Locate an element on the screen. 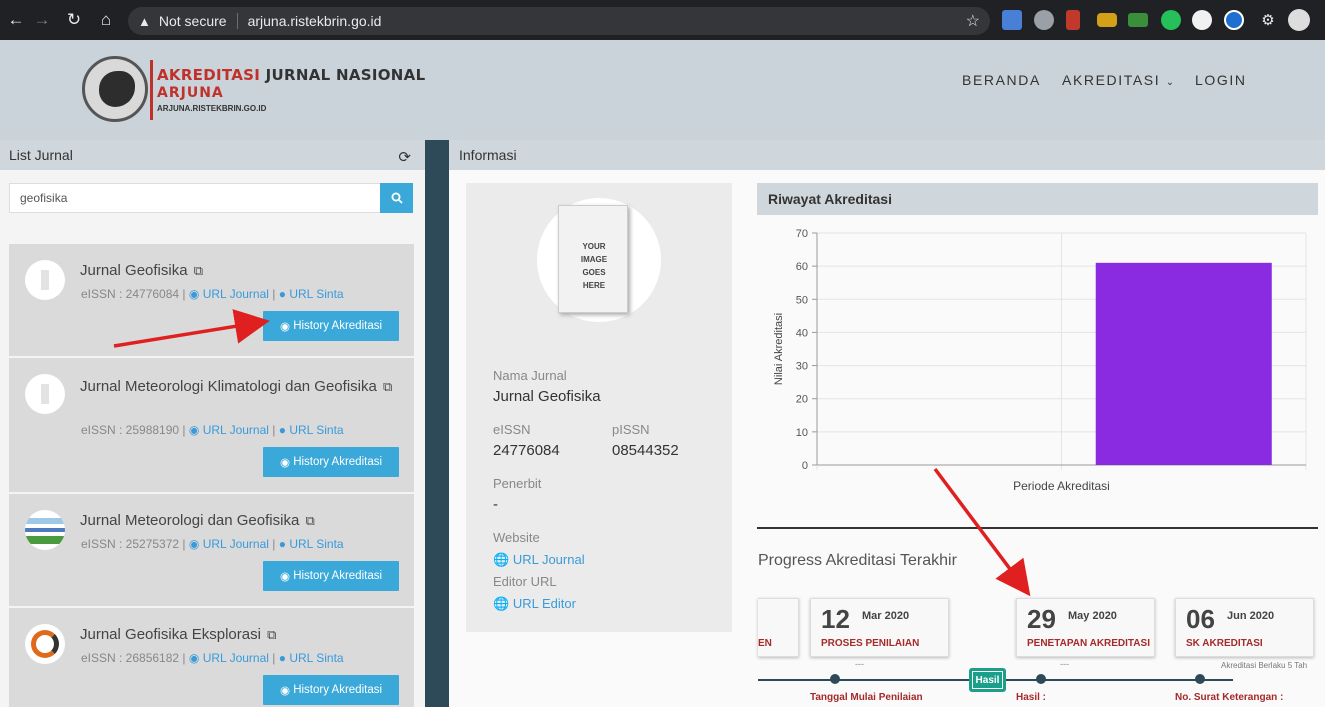 This screenshot has height=707, width=1325. nav-akreditasi: AKREDITASI ⌄ is located at coordinates (1119, 80).